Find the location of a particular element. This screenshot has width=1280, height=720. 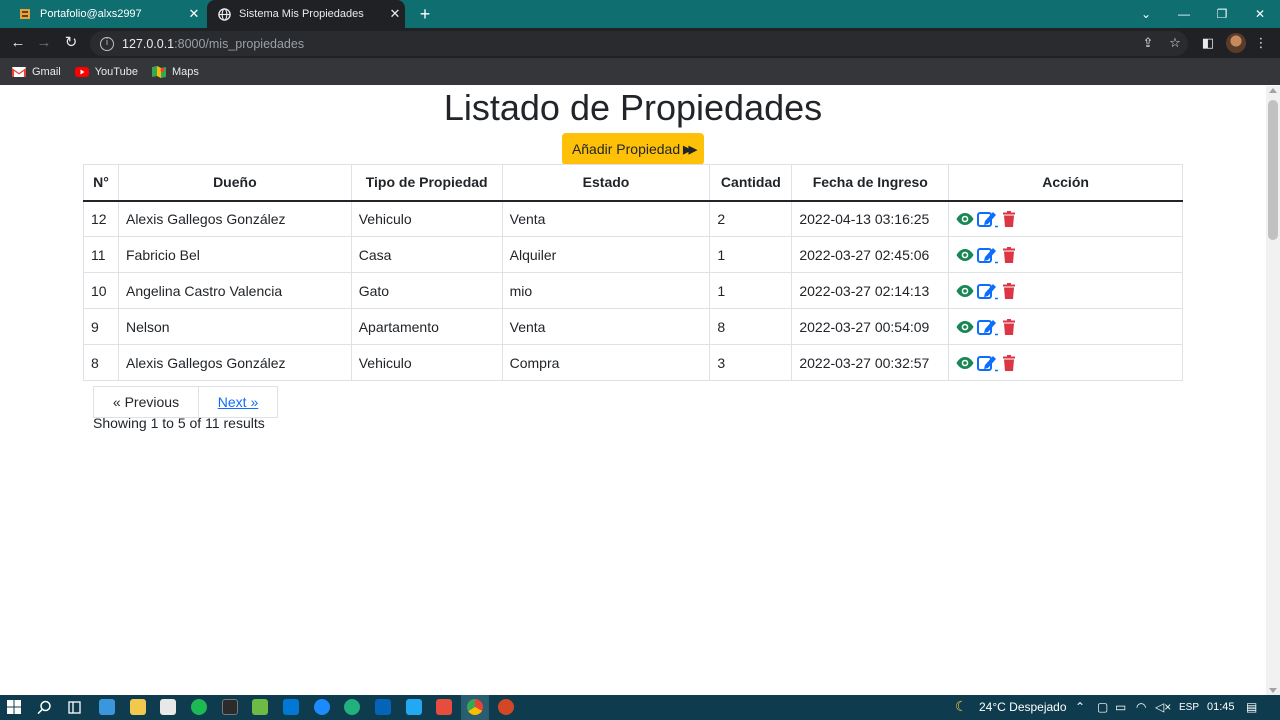

file-explorer-icon is located at coordinates (138, 707).